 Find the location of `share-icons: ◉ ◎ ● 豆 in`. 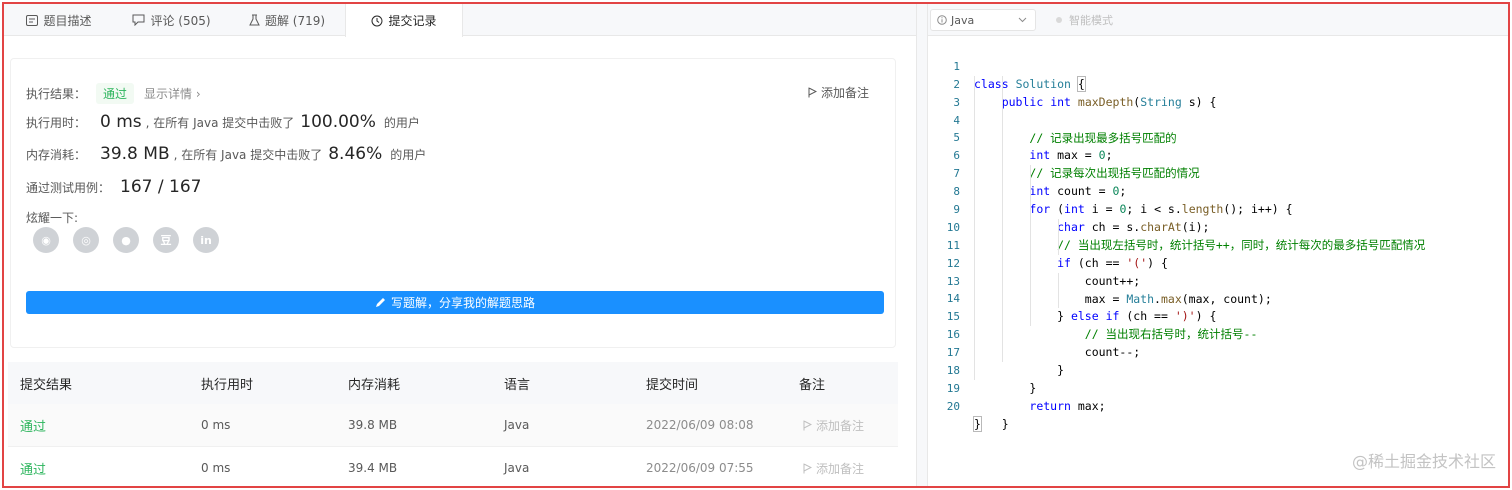

share-icons: ◉ ◎ ● 豆 in is located at coordinates (133, 240).